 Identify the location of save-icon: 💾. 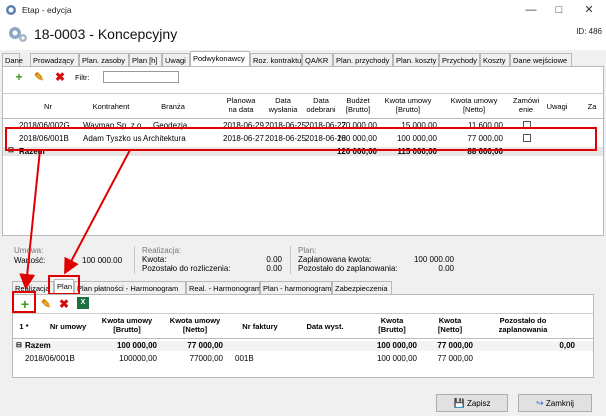
(459, 403).